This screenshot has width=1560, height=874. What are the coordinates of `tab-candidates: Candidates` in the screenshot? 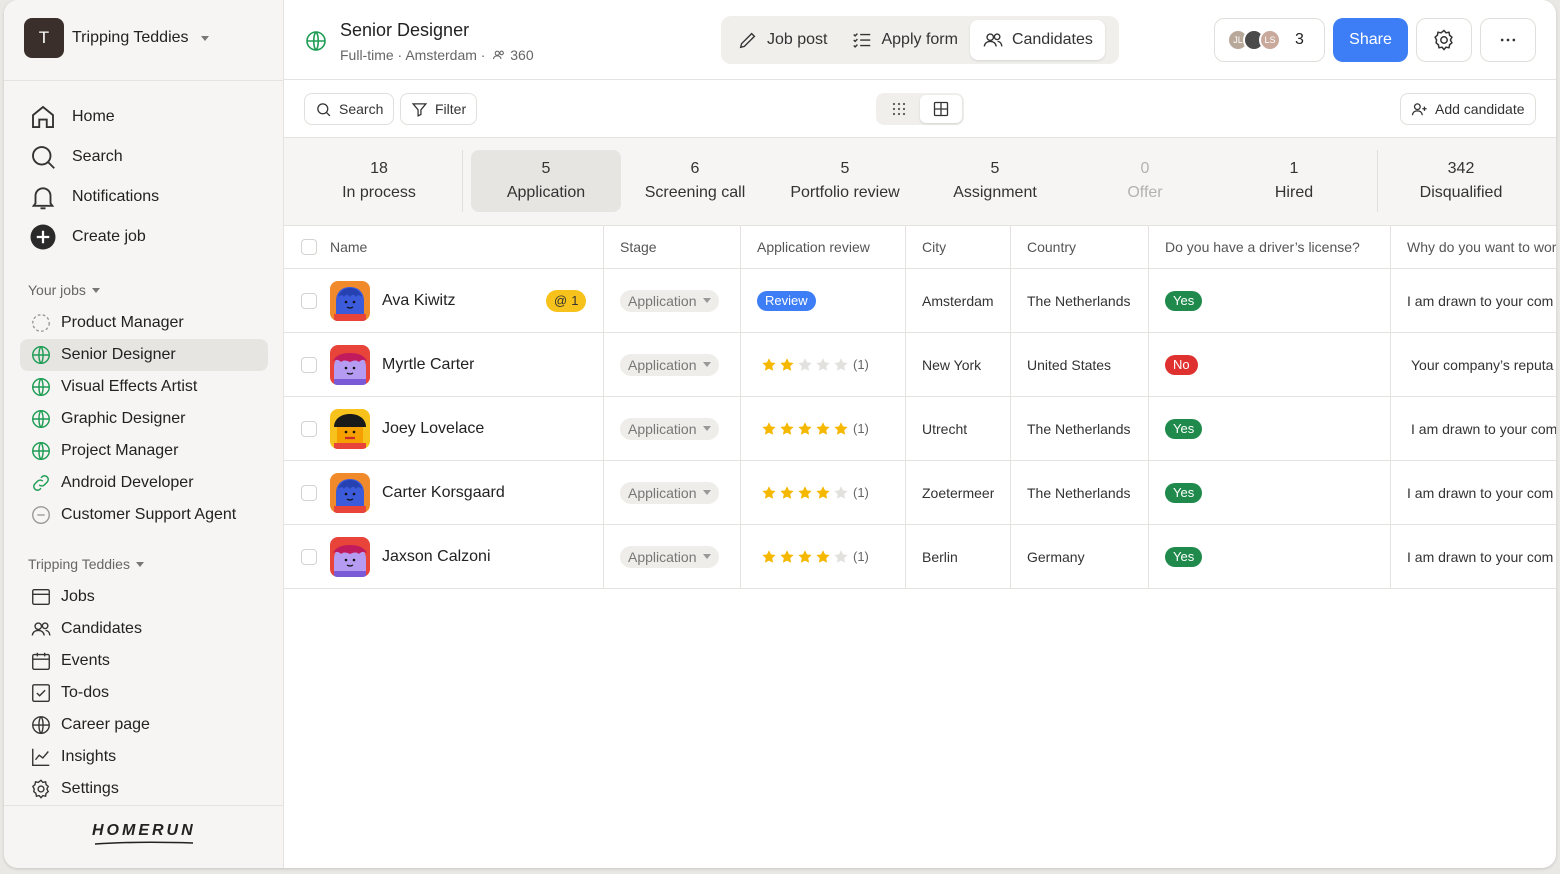 It's located at (1037, 40).